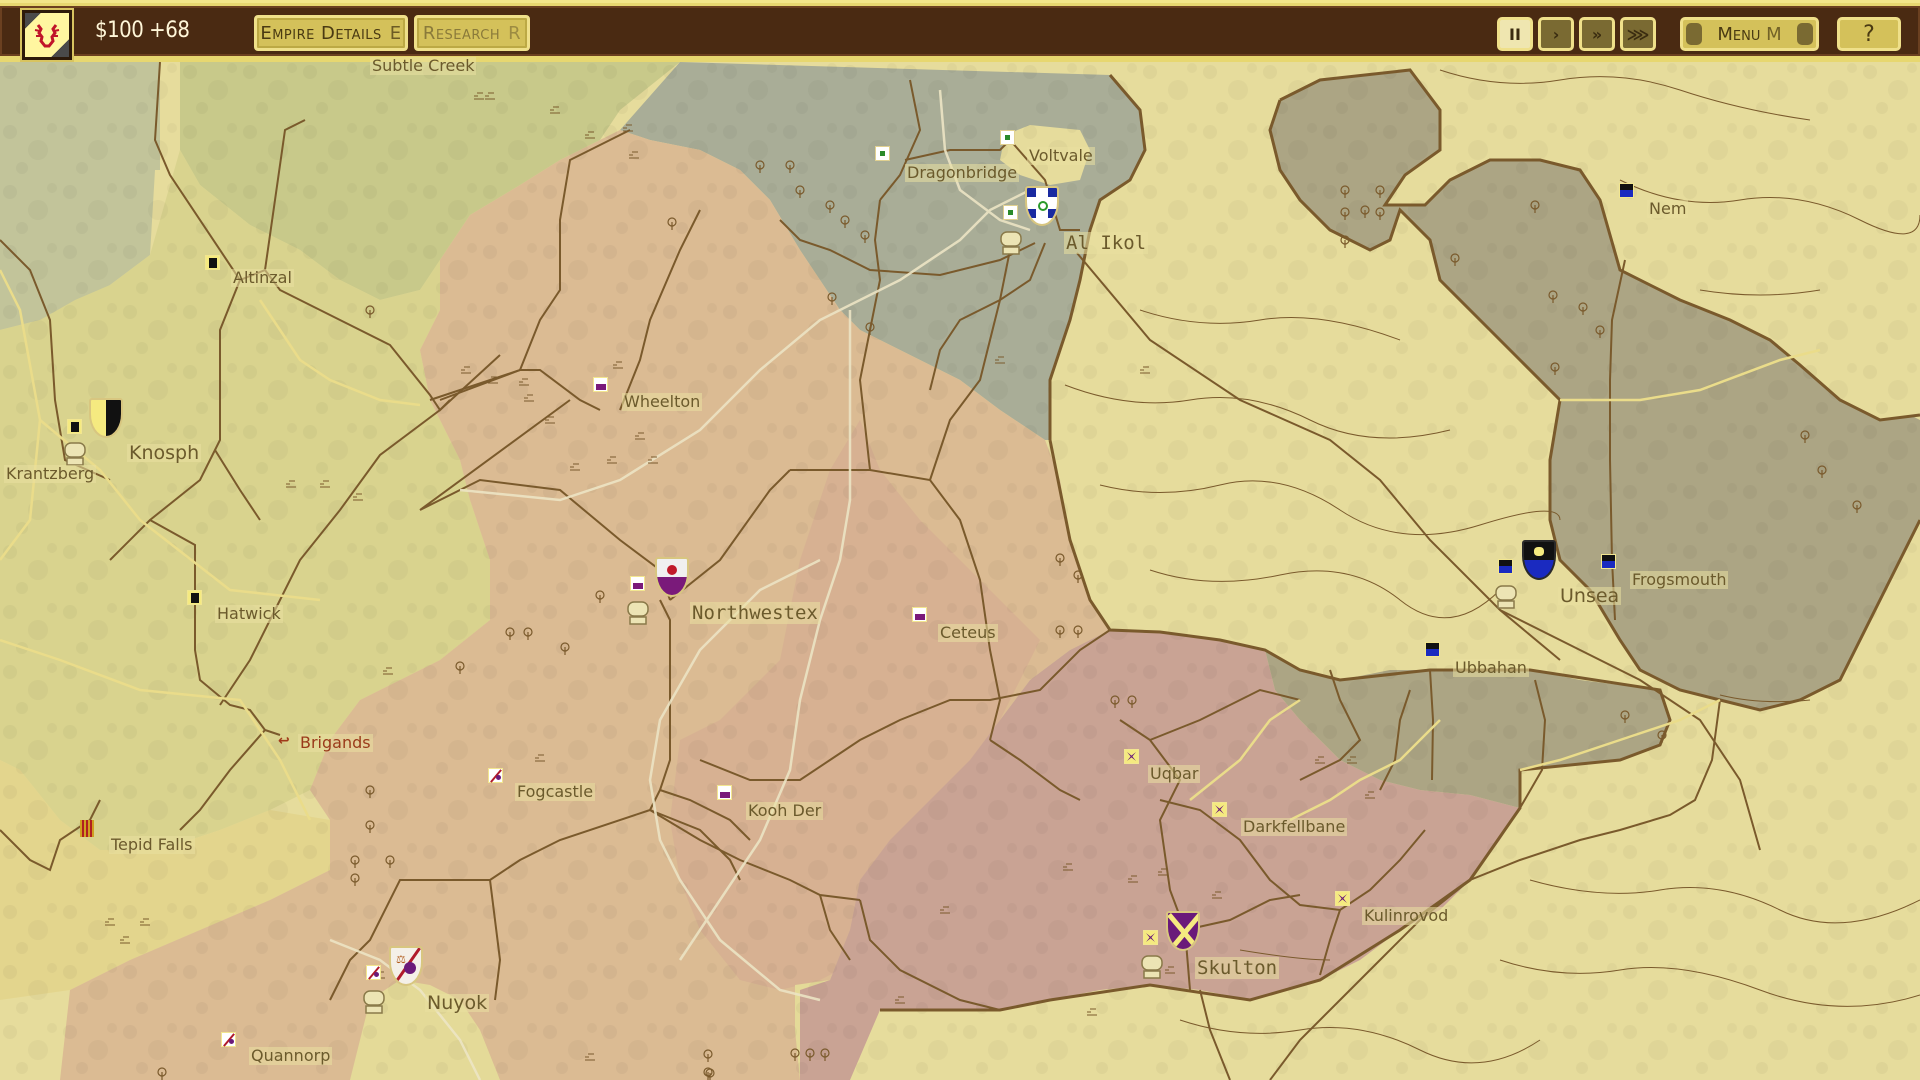 Image resolution: width=1920 pixels, height=1080 pixels. What do you see at coordinates (1183, 931) in the screenshot?
I see `skulton-capital-shield` at bounding box center [1183, 931].